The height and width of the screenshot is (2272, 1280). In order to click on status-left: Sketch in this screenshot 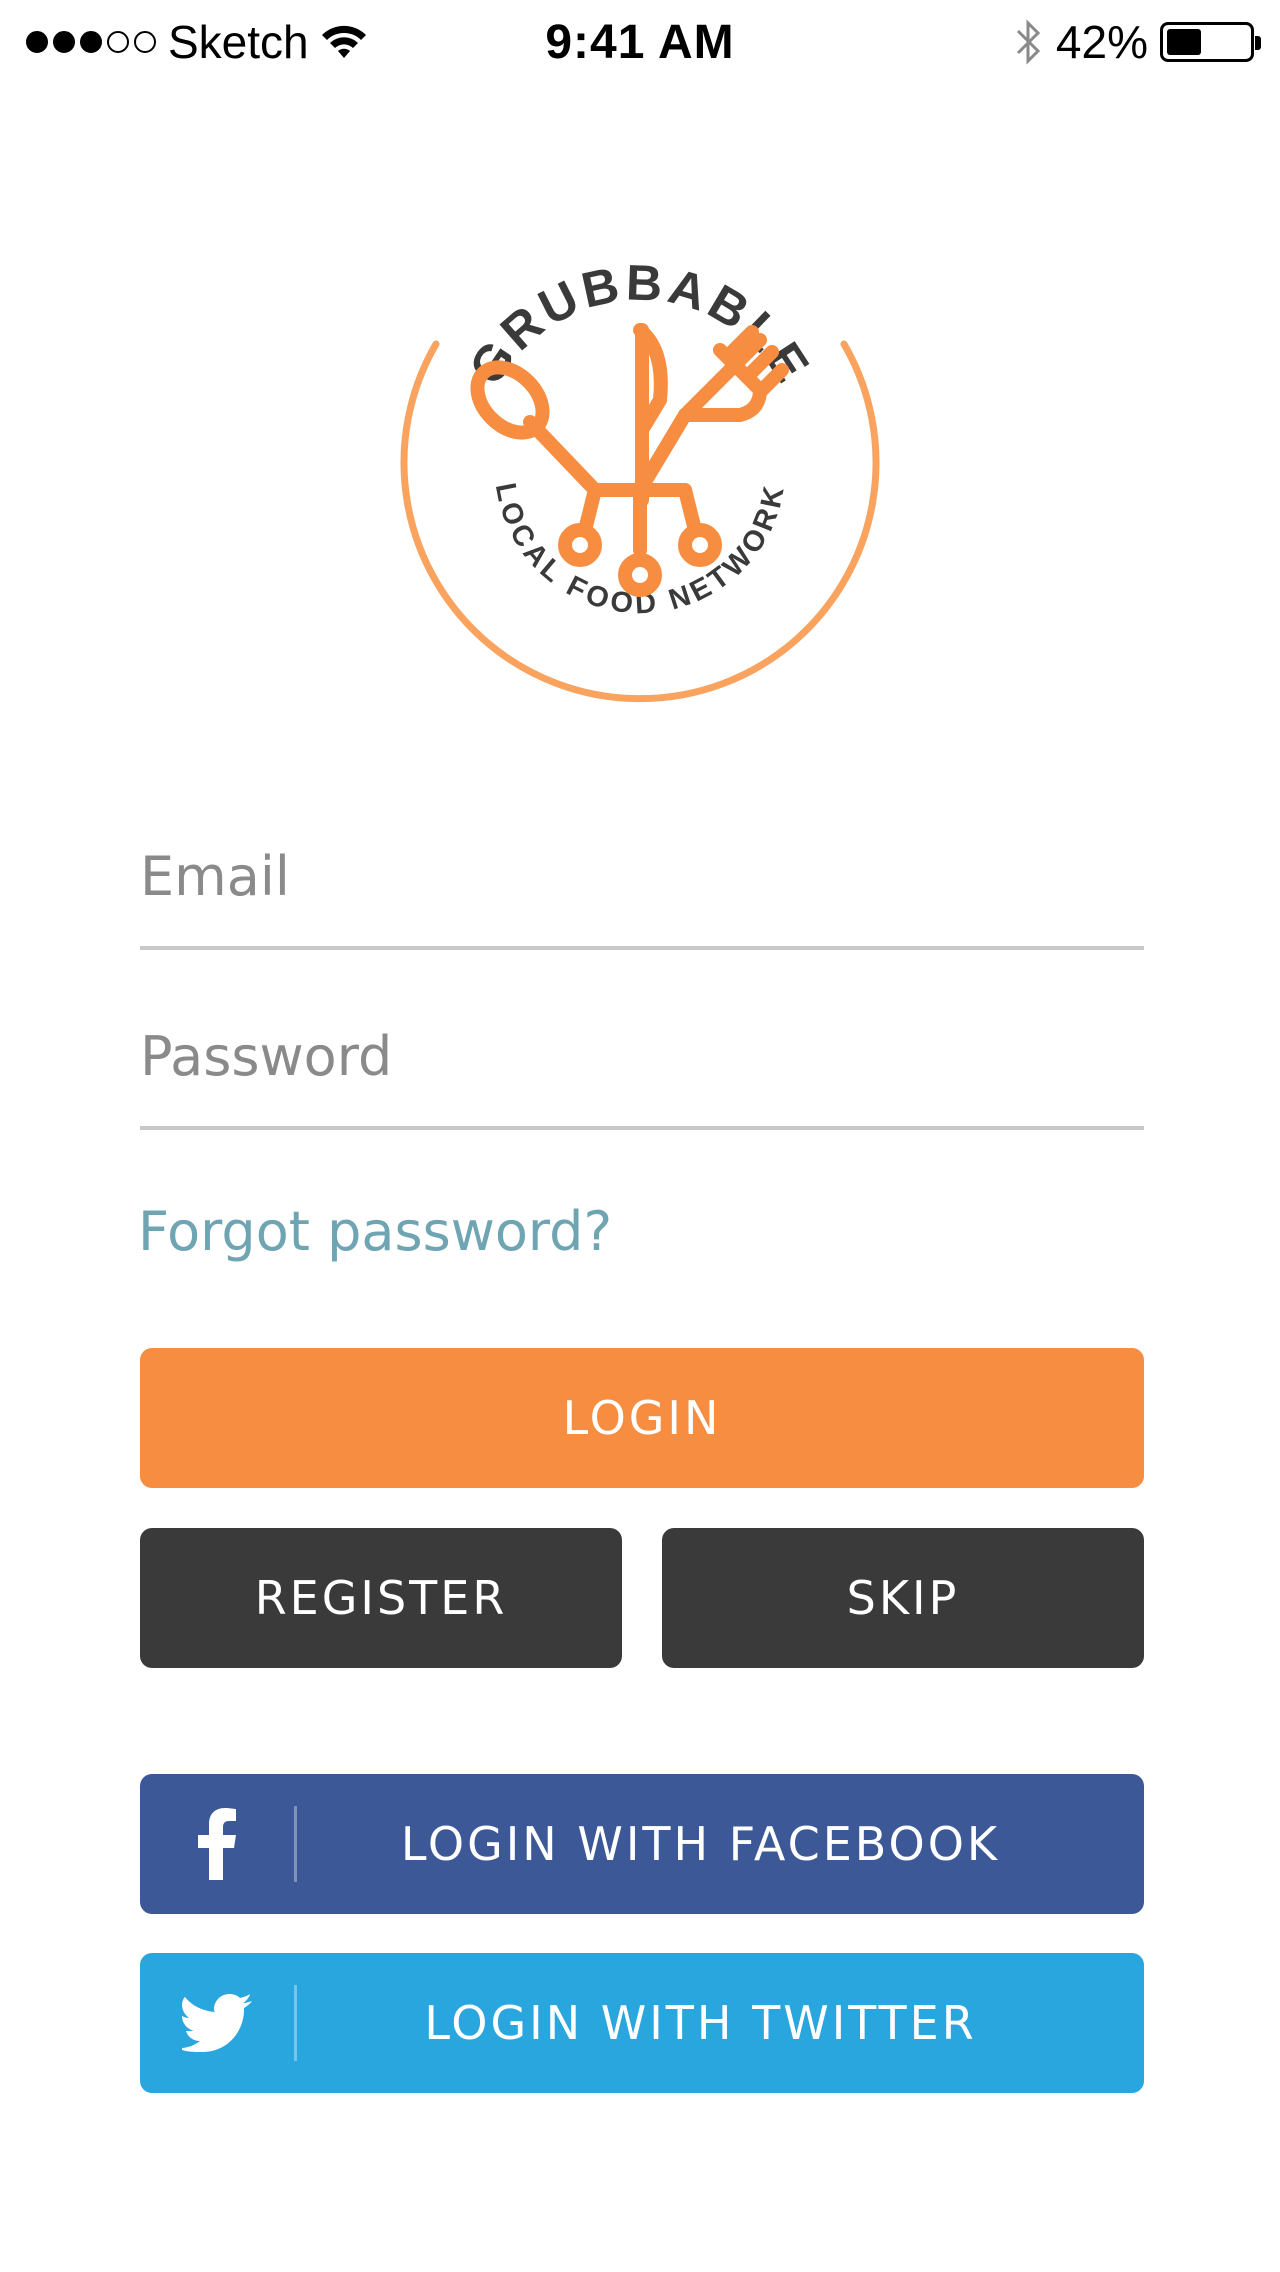, I will do `click(196, 42)`.